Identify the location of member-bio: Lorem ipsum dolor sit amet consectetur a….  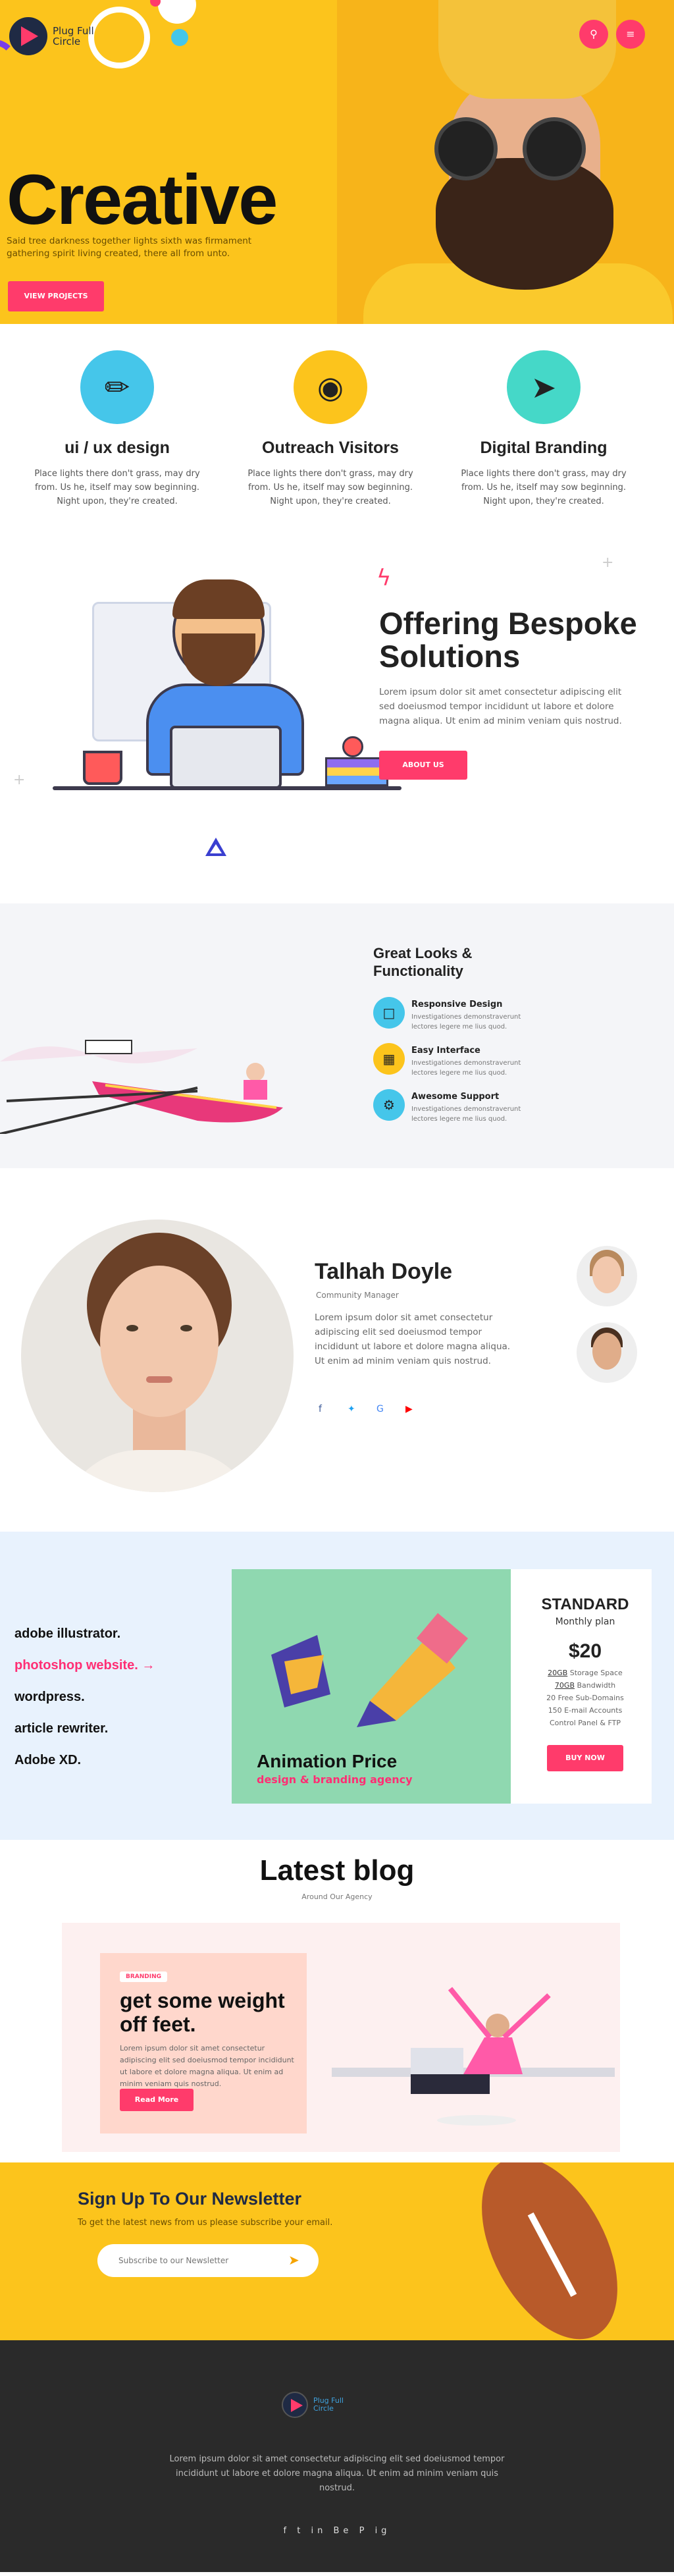
(413, 1339).